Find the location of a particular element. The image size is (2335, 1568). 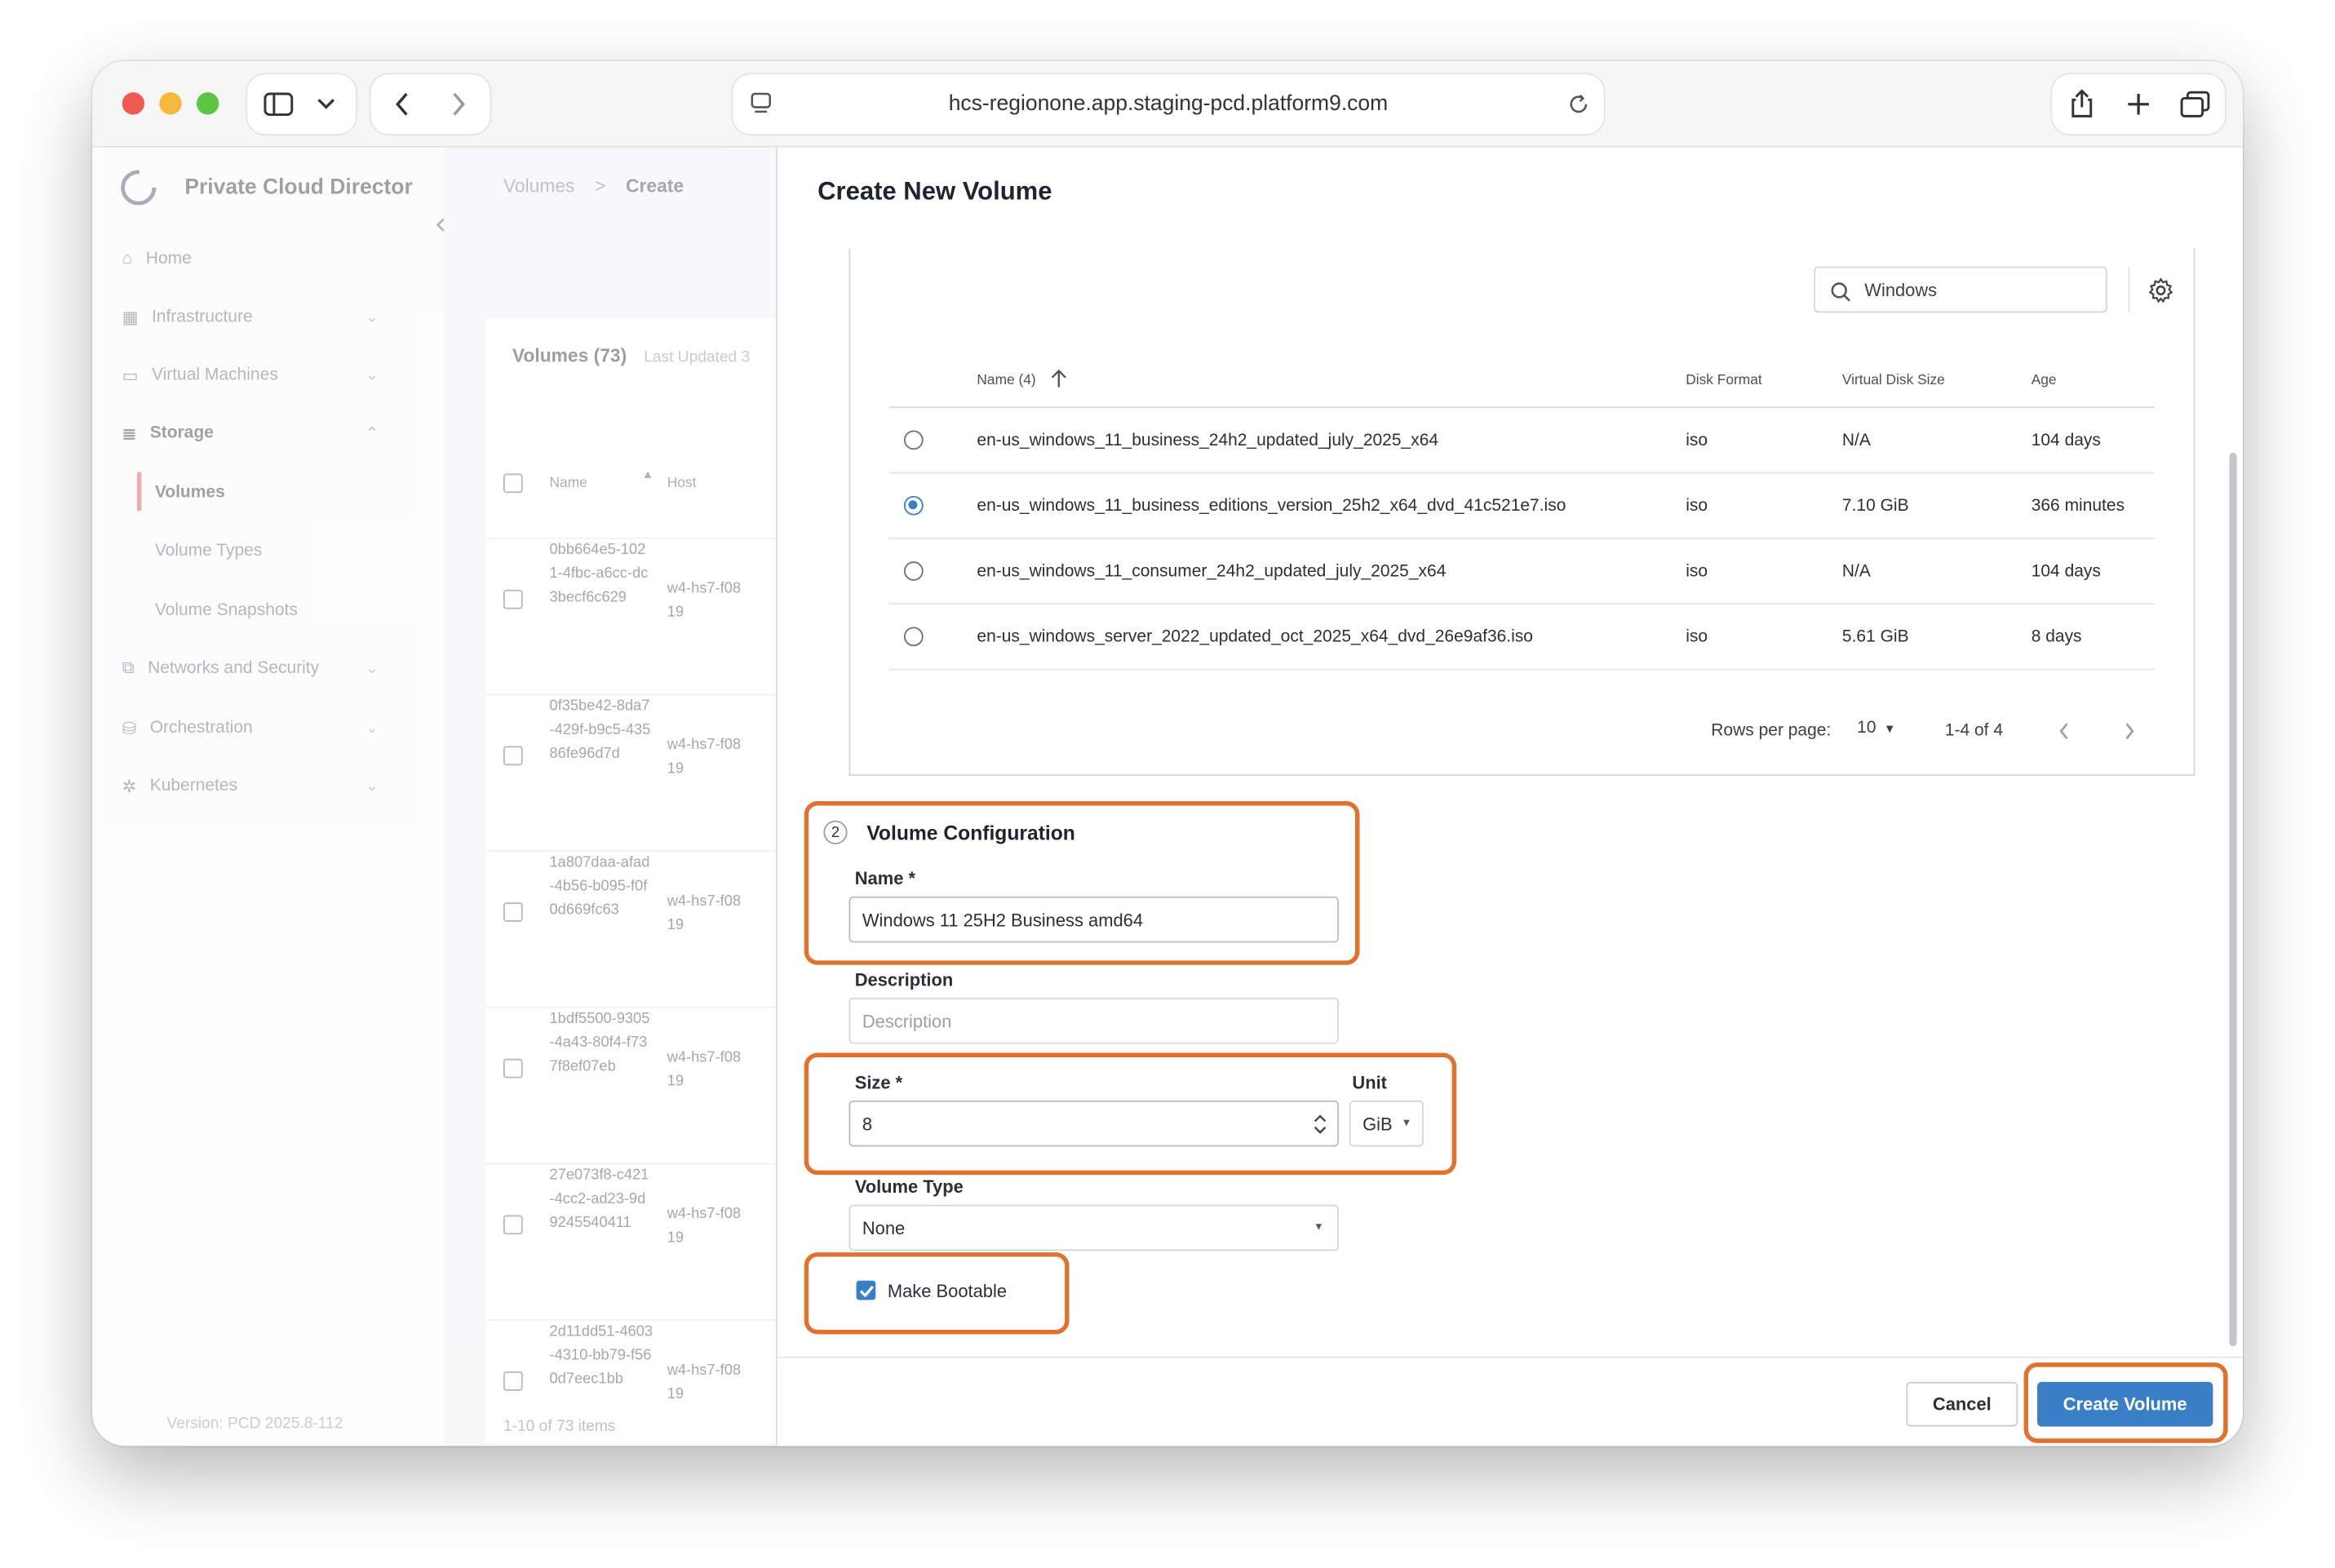

kubernetes-icon: ✲ is located at coordinates (129, 787).